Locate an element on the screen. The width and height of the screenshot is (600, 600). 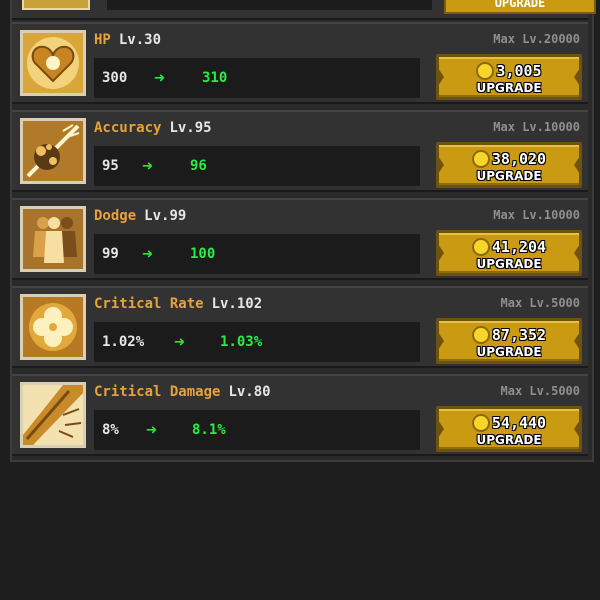
blade-slash-icon is located at coordinates (53, 415).